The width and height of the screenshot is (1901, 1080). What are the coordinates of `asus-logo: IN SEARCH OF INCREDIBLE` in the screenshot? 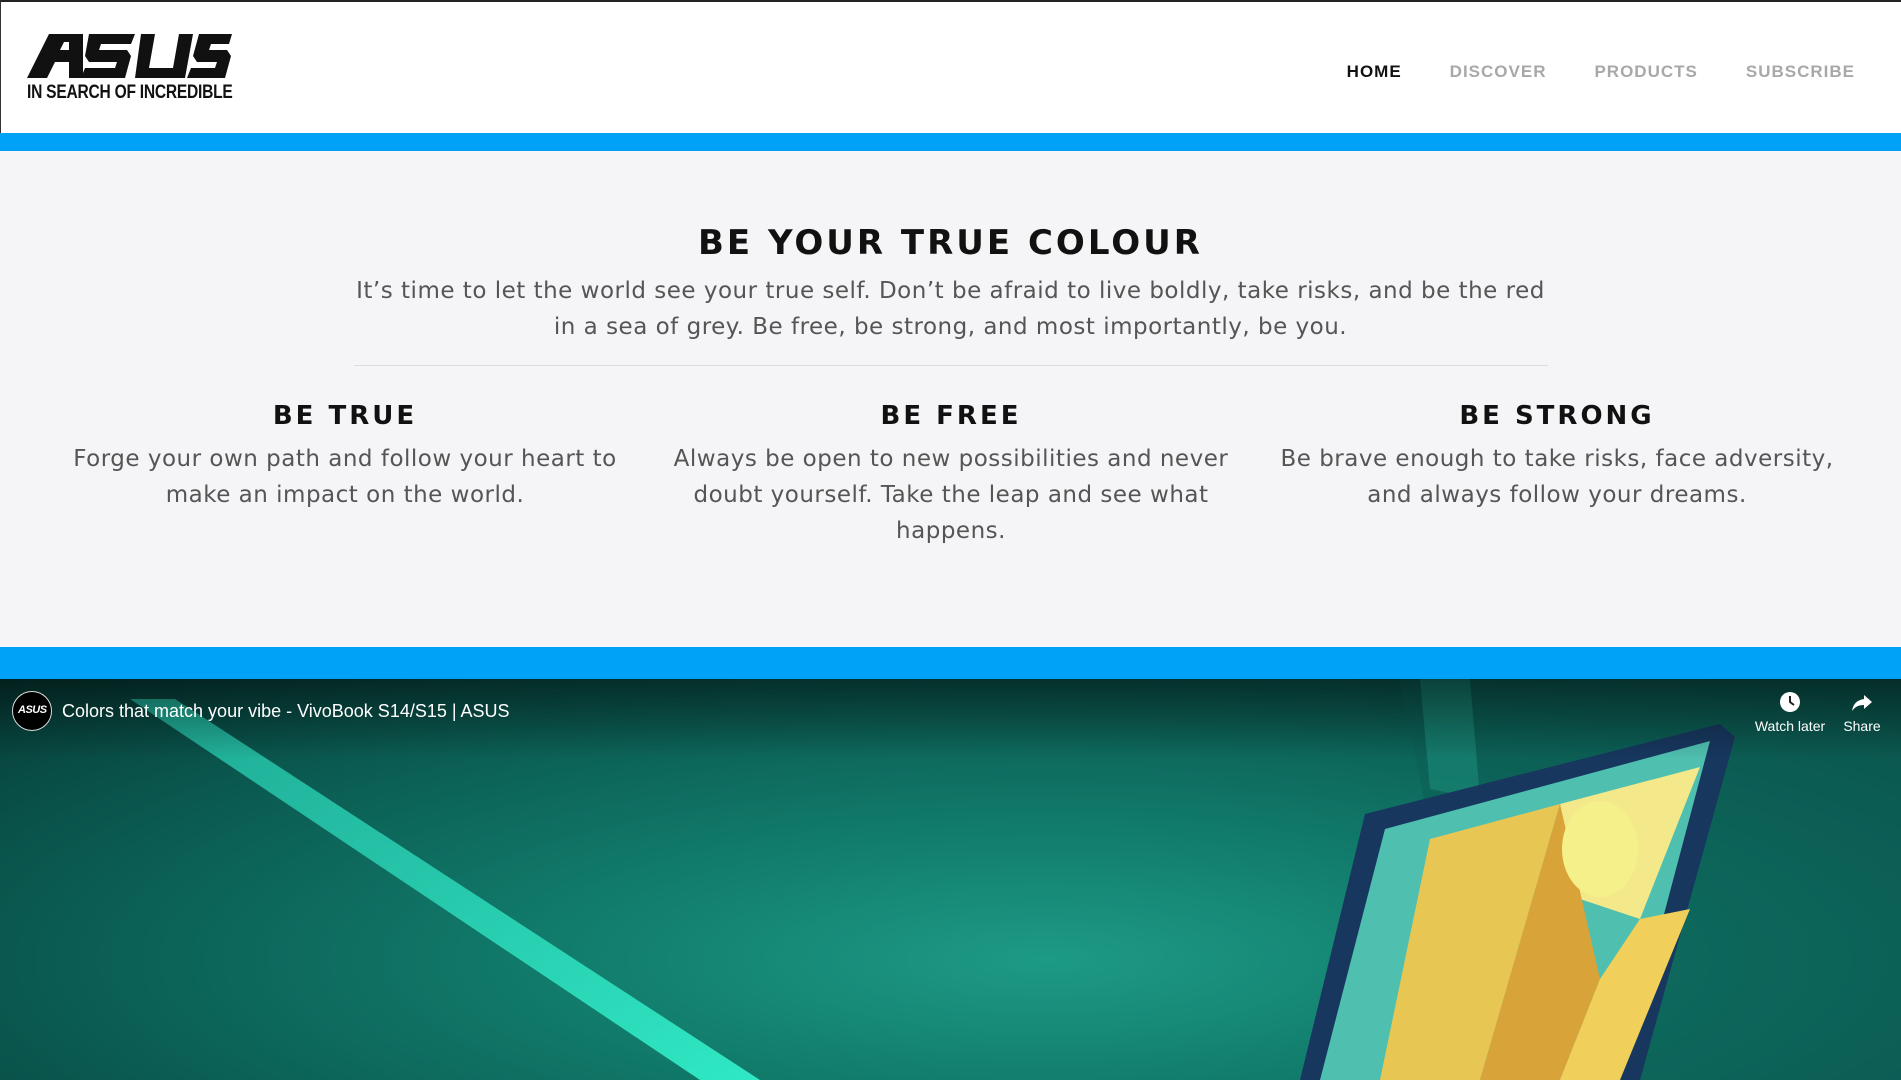 It's located at (130, 69).